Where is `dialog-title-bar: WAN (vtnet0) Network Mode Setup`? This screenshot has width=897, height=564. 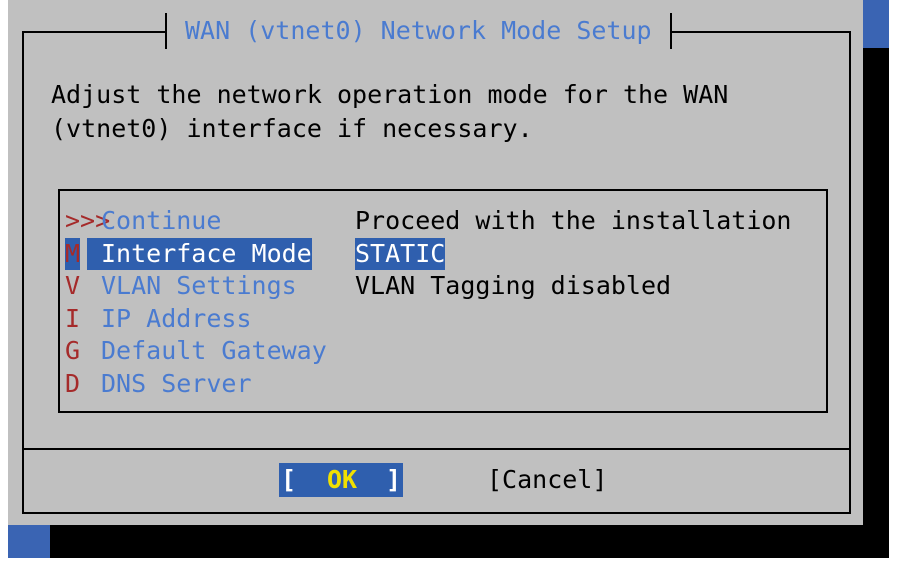
dialog-title-bar: WAN (vtnet0) Network Mode Setup is located at coordinates (418, 31).